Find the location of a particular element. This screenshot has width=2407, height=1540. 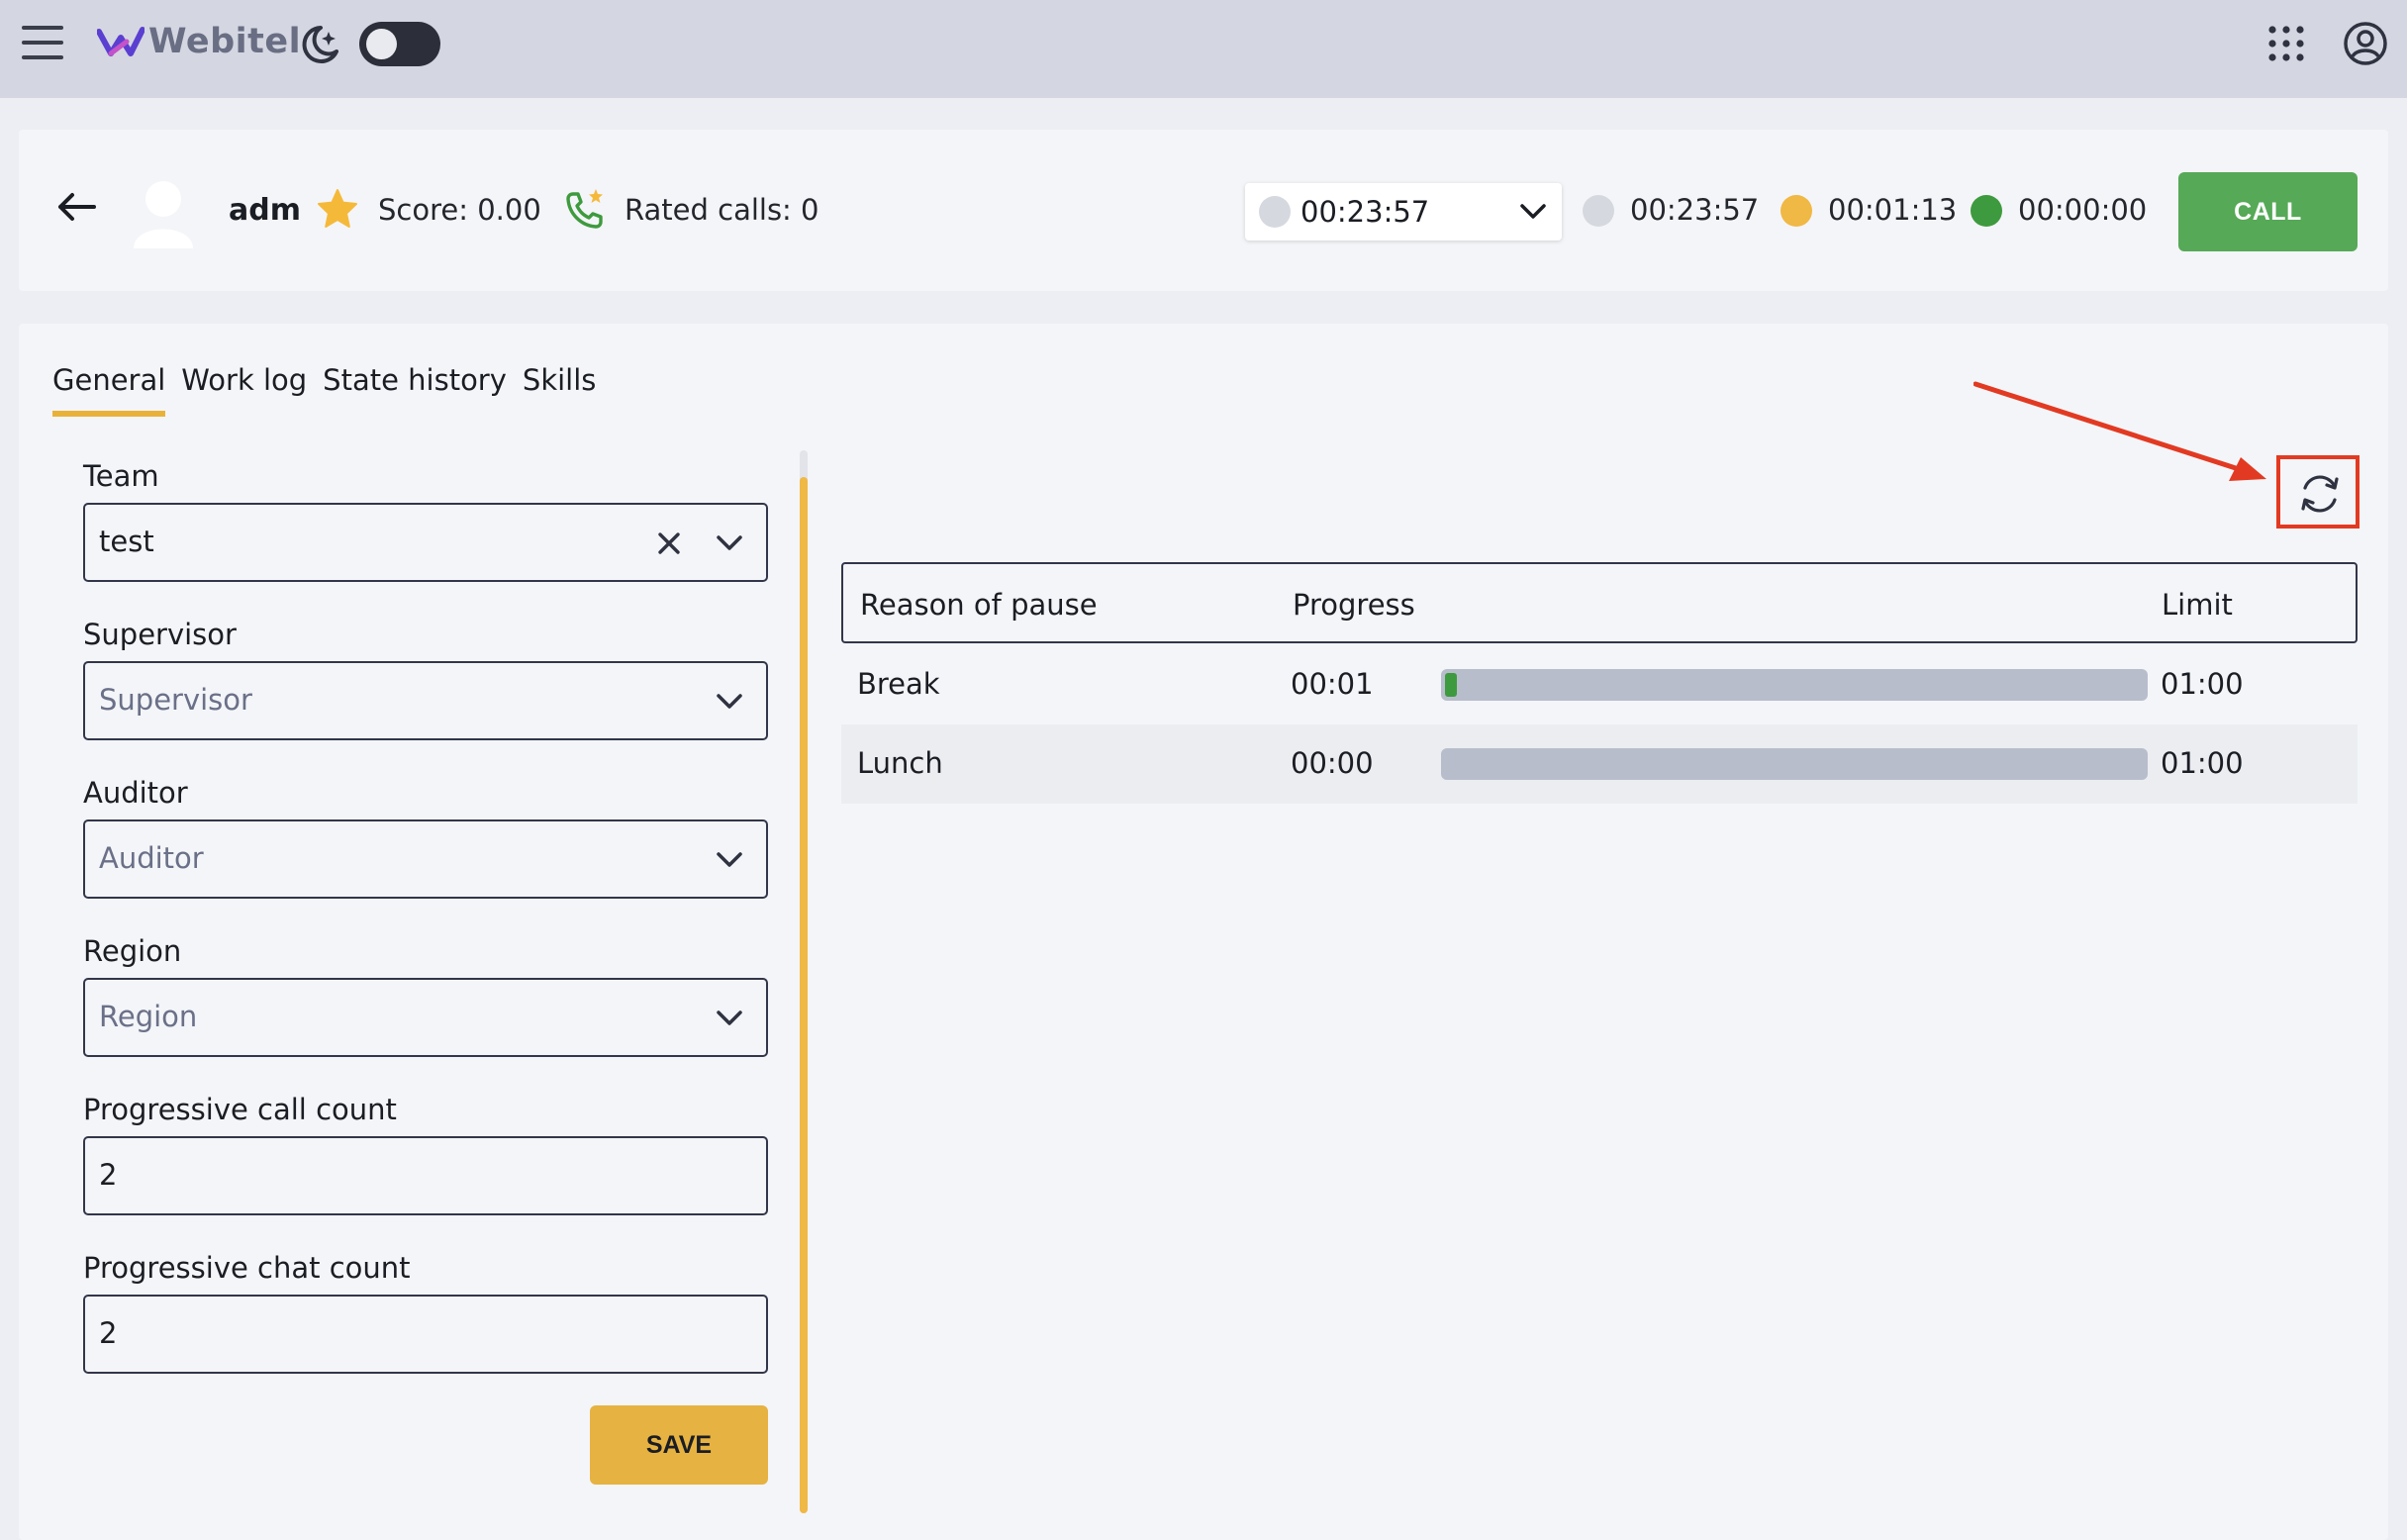

moon-stars-icon is located at coordinates (320, 44).